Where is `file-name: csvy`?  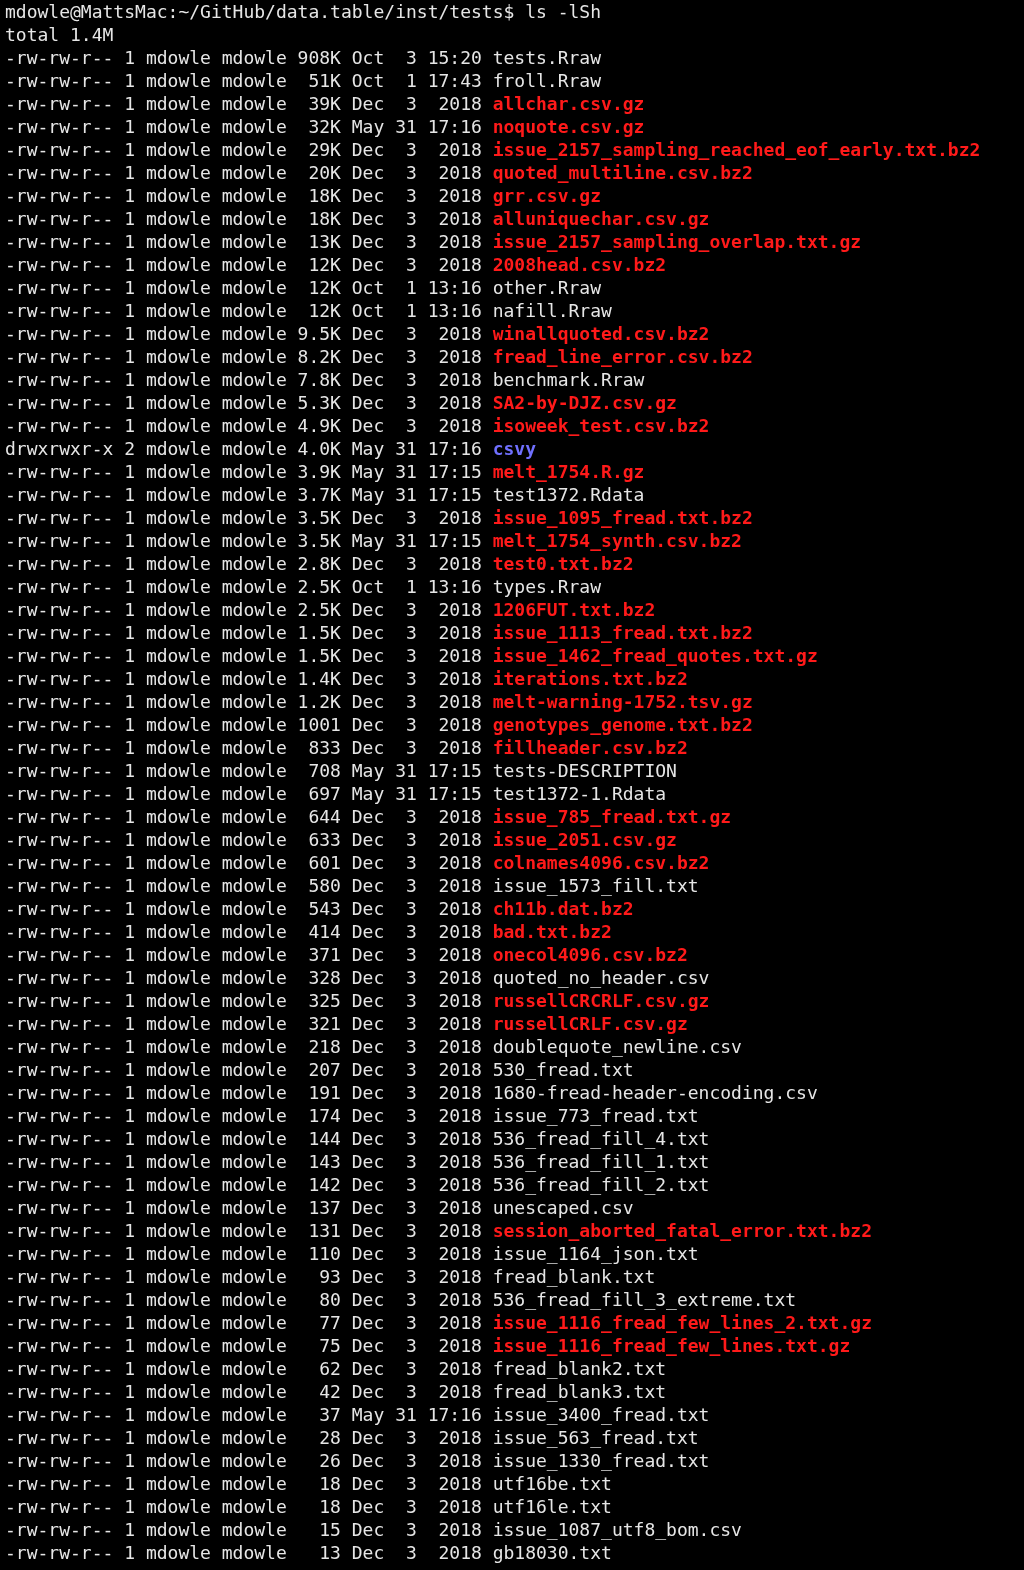
file-name: csvy is located at coordinates (514, 448).